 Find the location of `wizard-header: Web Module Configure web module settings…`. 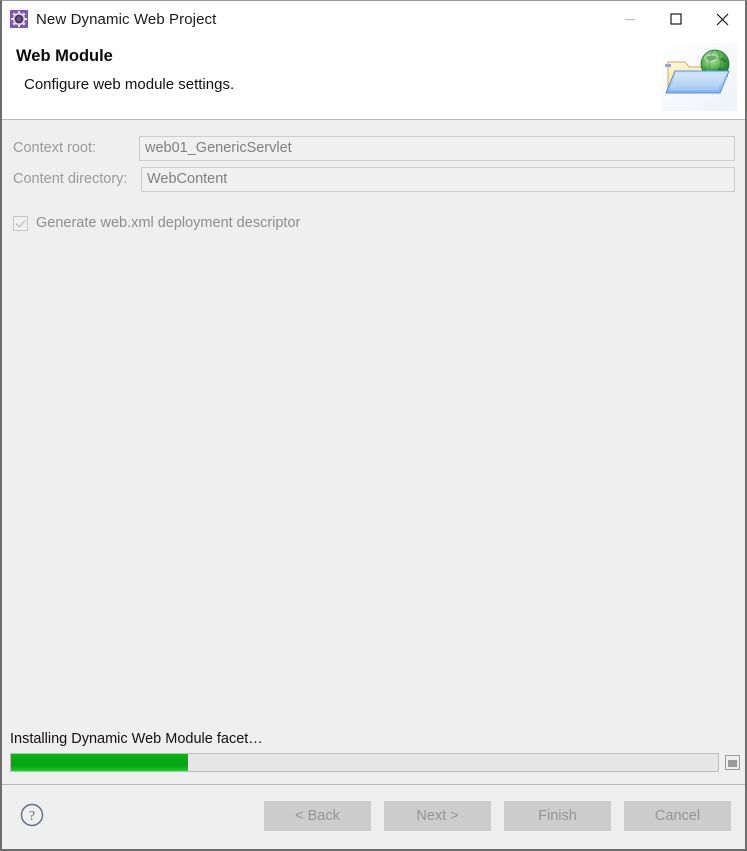

wizard-header: Web Module Configure web module settings… is located at coordinates (373, 78).